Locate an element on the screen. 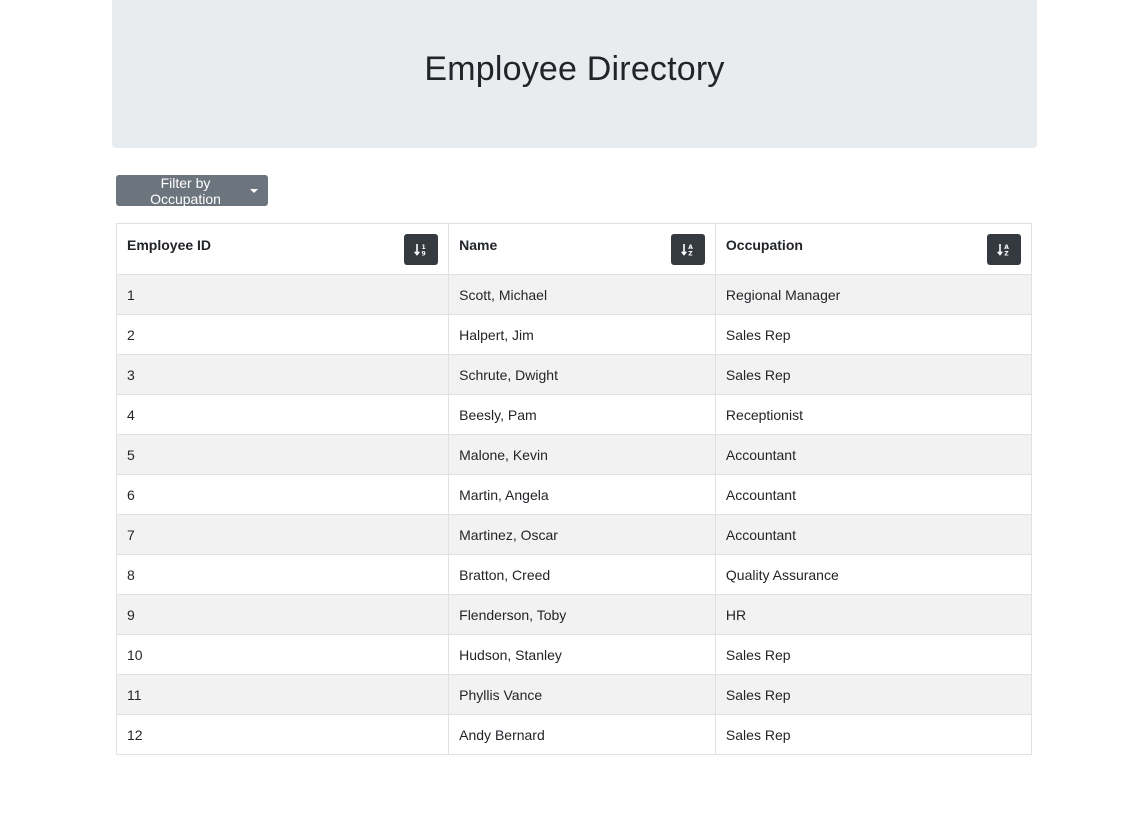  table-header-row: Employee ID 1 9 Name A Z Occupation A Z is located at coordinates (574, 249).